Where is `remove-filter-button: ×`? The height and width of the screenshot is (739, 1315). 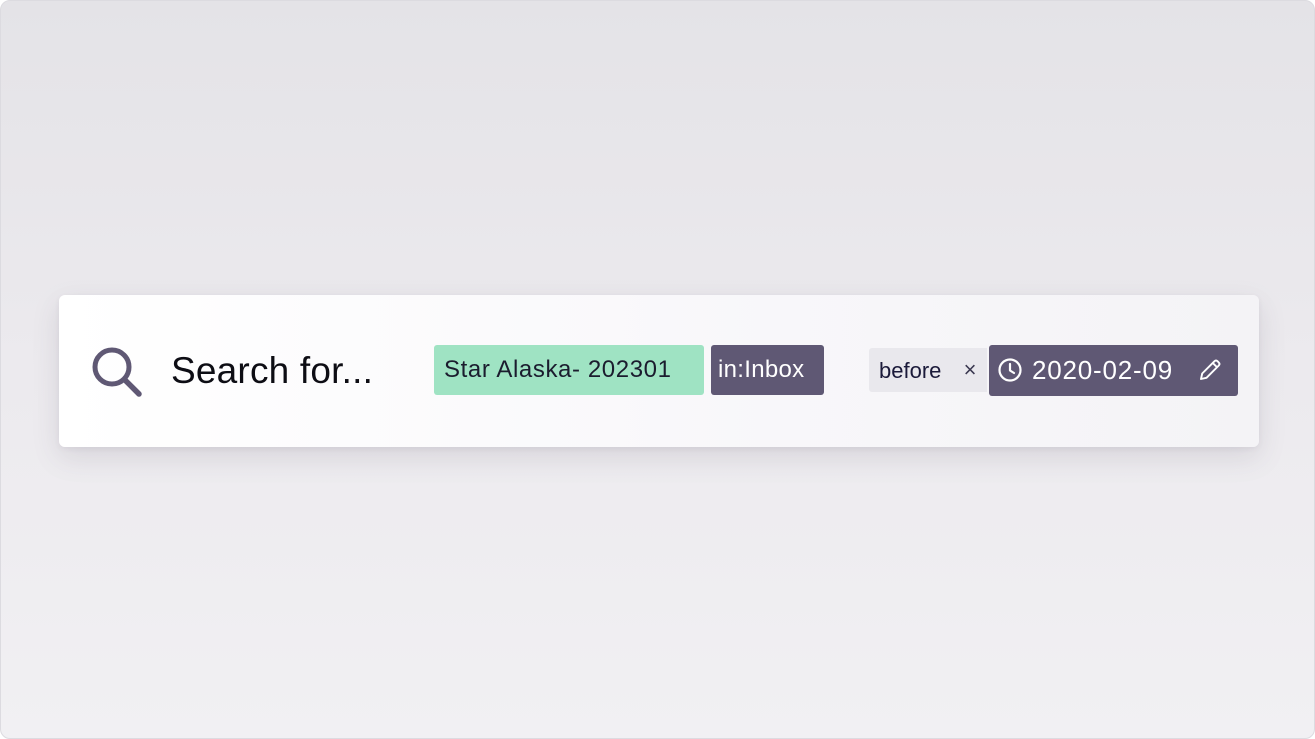 remove-filter-button: × is located at coordinates (970, 370).